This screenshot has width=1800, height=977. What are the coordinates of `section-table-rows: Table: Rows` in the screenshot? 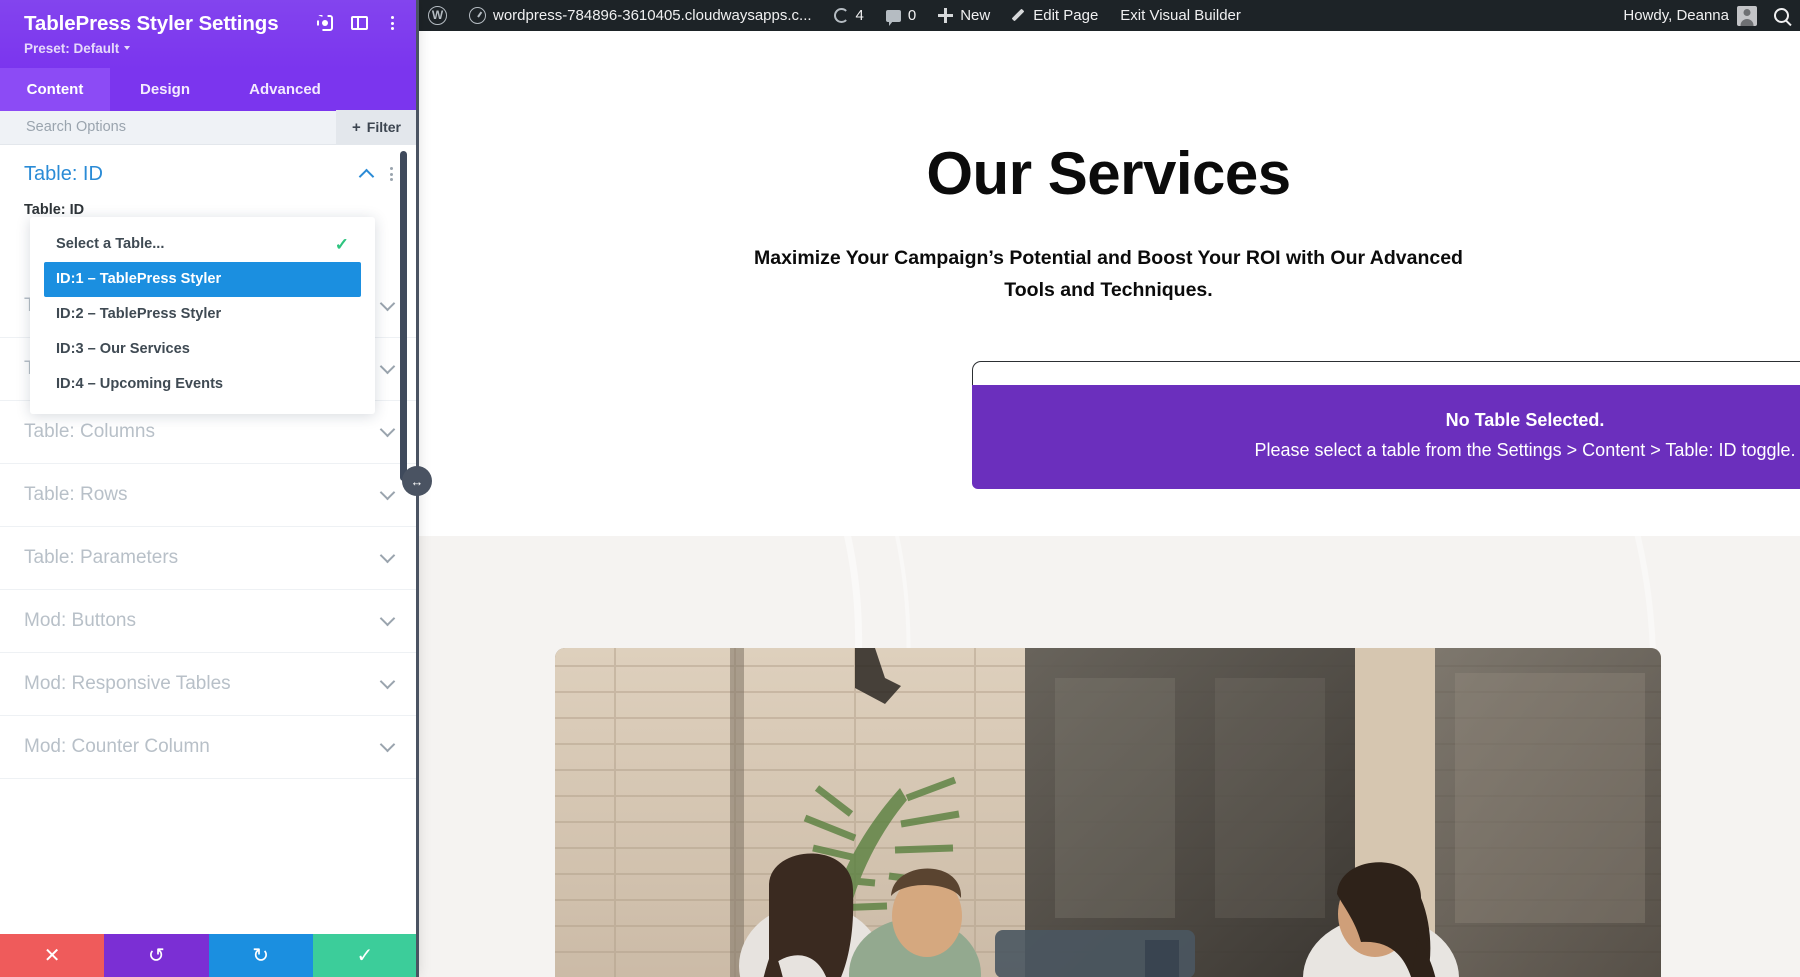 It's located at (208, 495).